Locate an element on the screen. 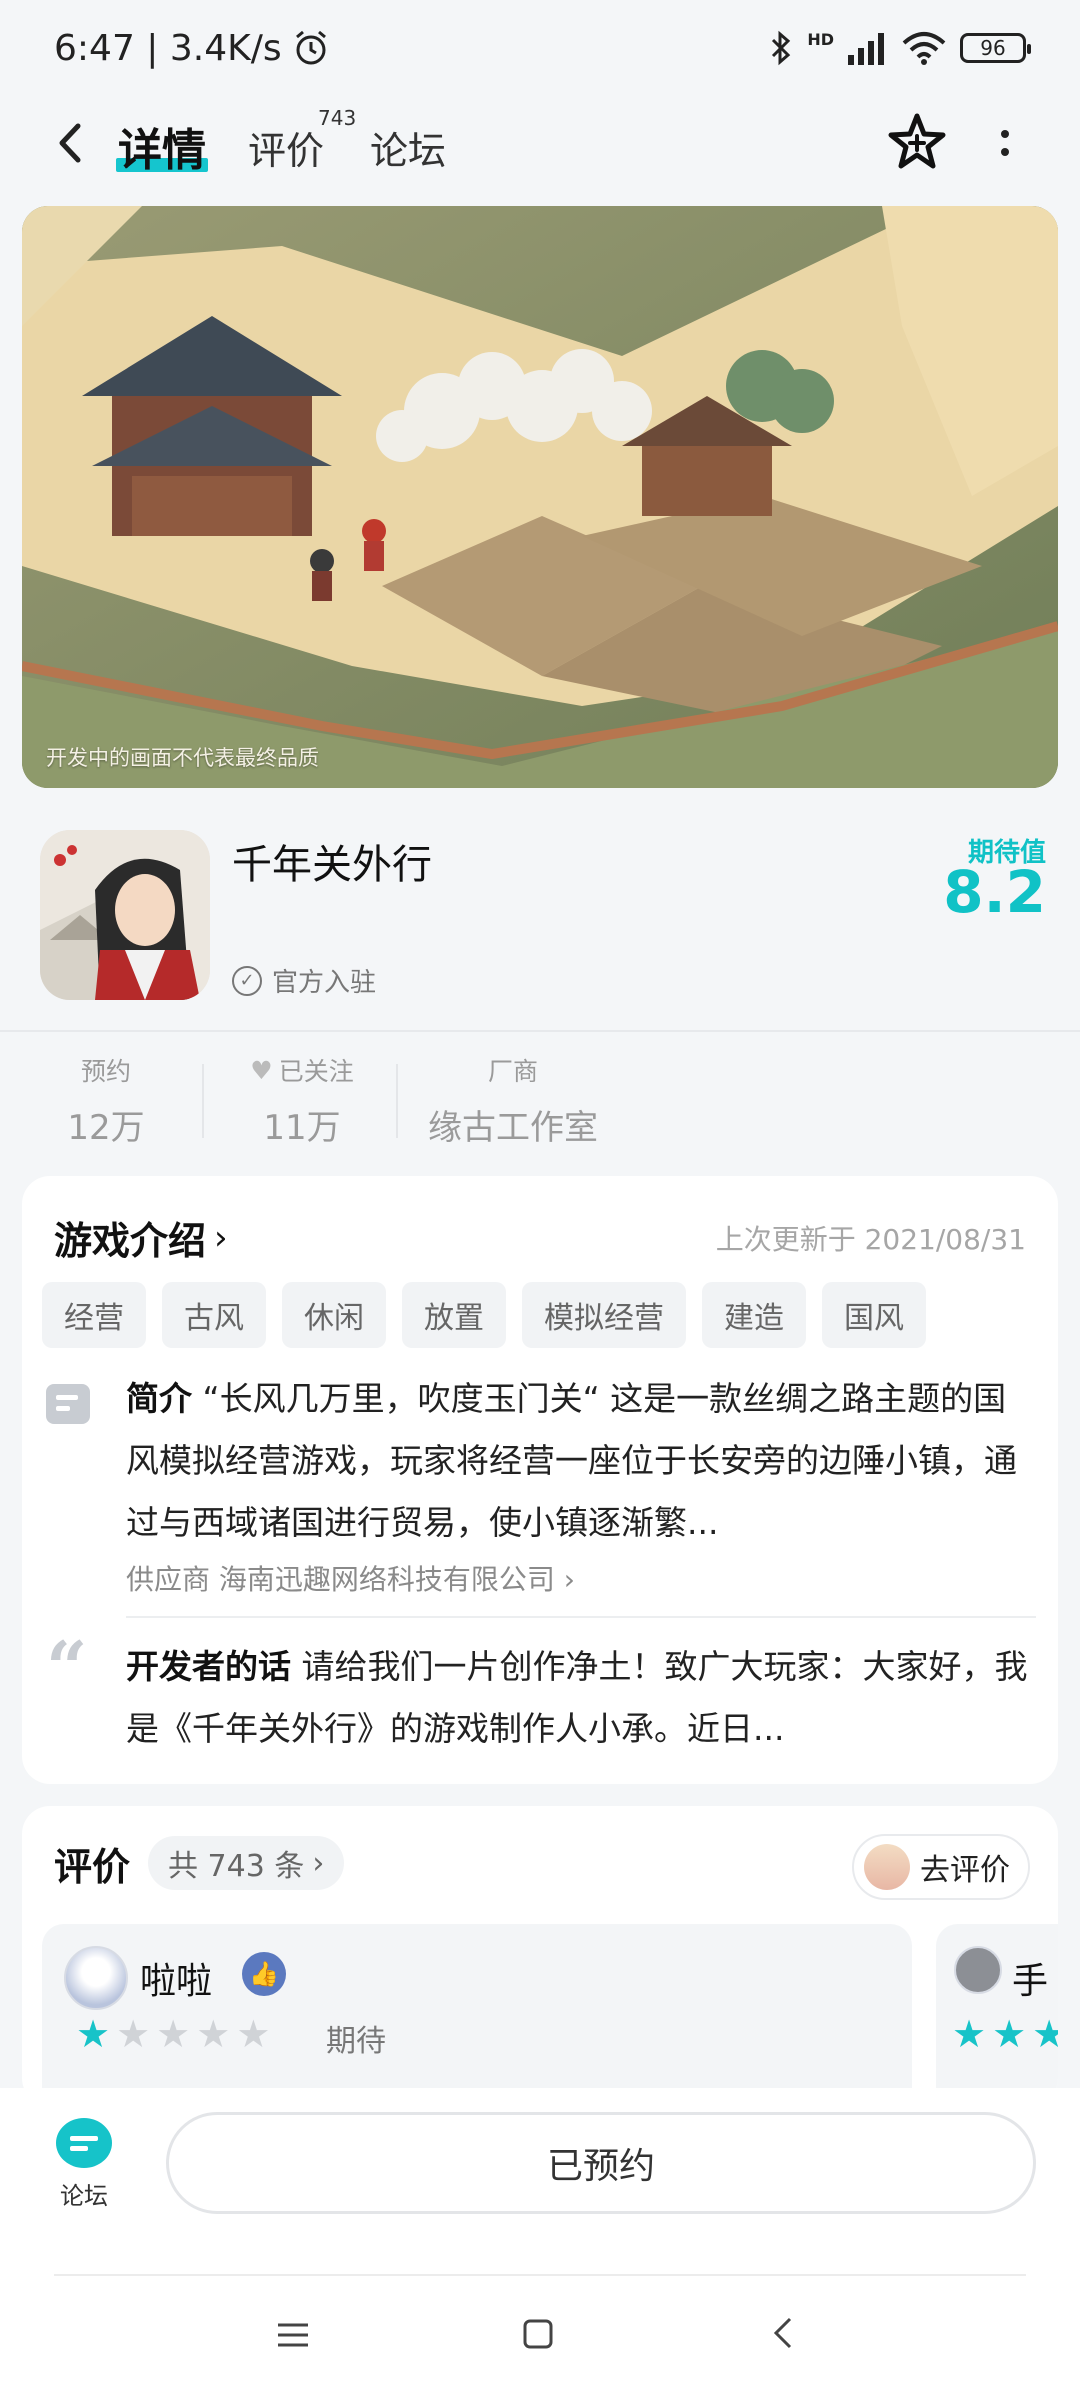 The image size is (1080, 2400). rating-stars: ★ ★ ★ ★ ★ is located at coordinates (173, 2034).